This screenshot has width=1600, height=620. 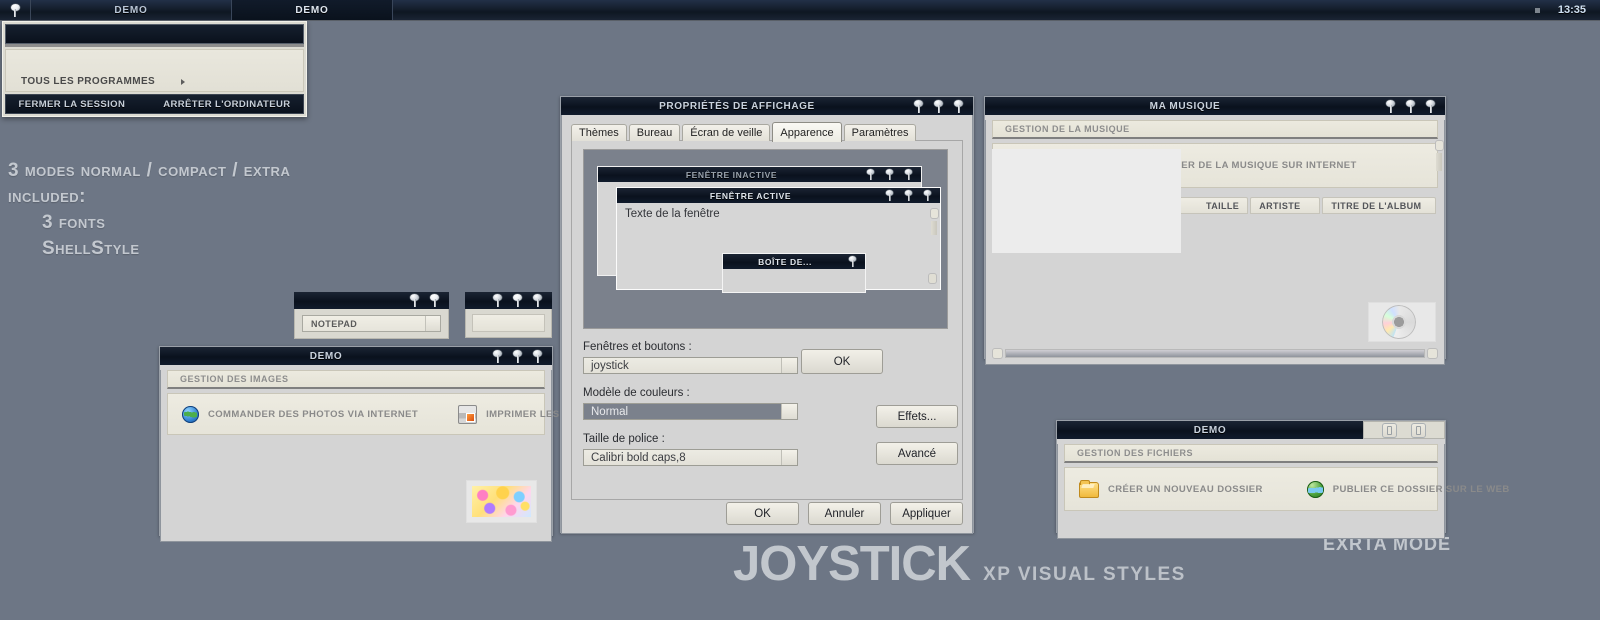 I want to click on button-label: Appliquer, so click(x=926, y=513).